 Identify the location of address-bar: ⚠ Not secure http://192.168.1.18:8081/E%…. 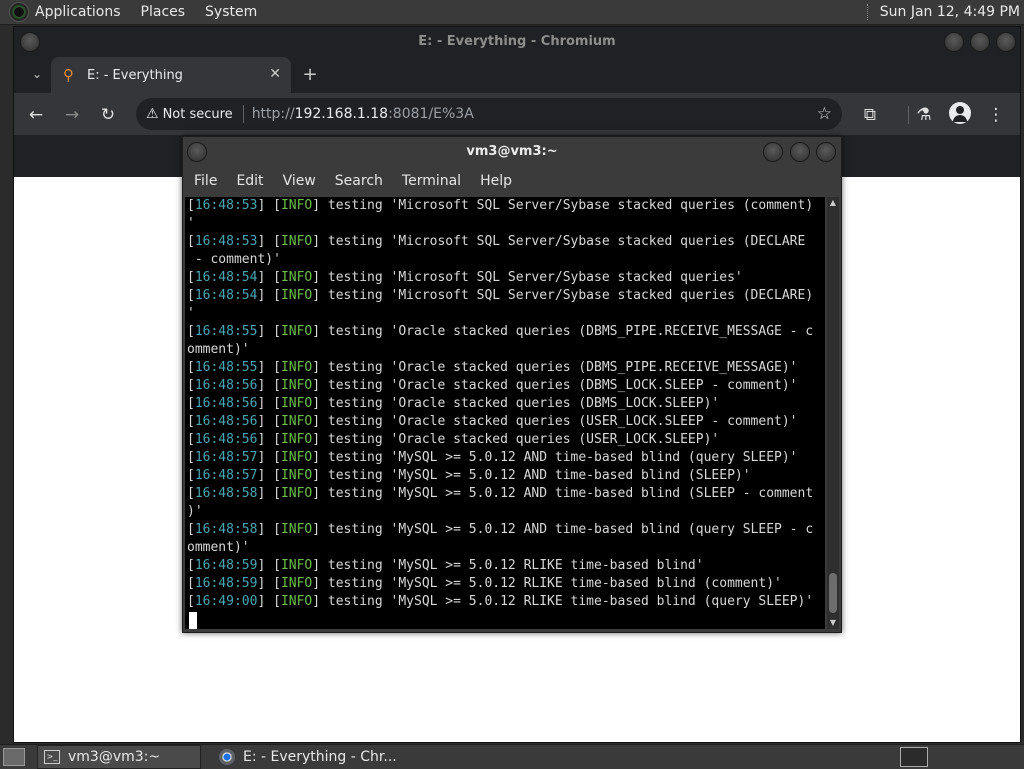
(489, 114).